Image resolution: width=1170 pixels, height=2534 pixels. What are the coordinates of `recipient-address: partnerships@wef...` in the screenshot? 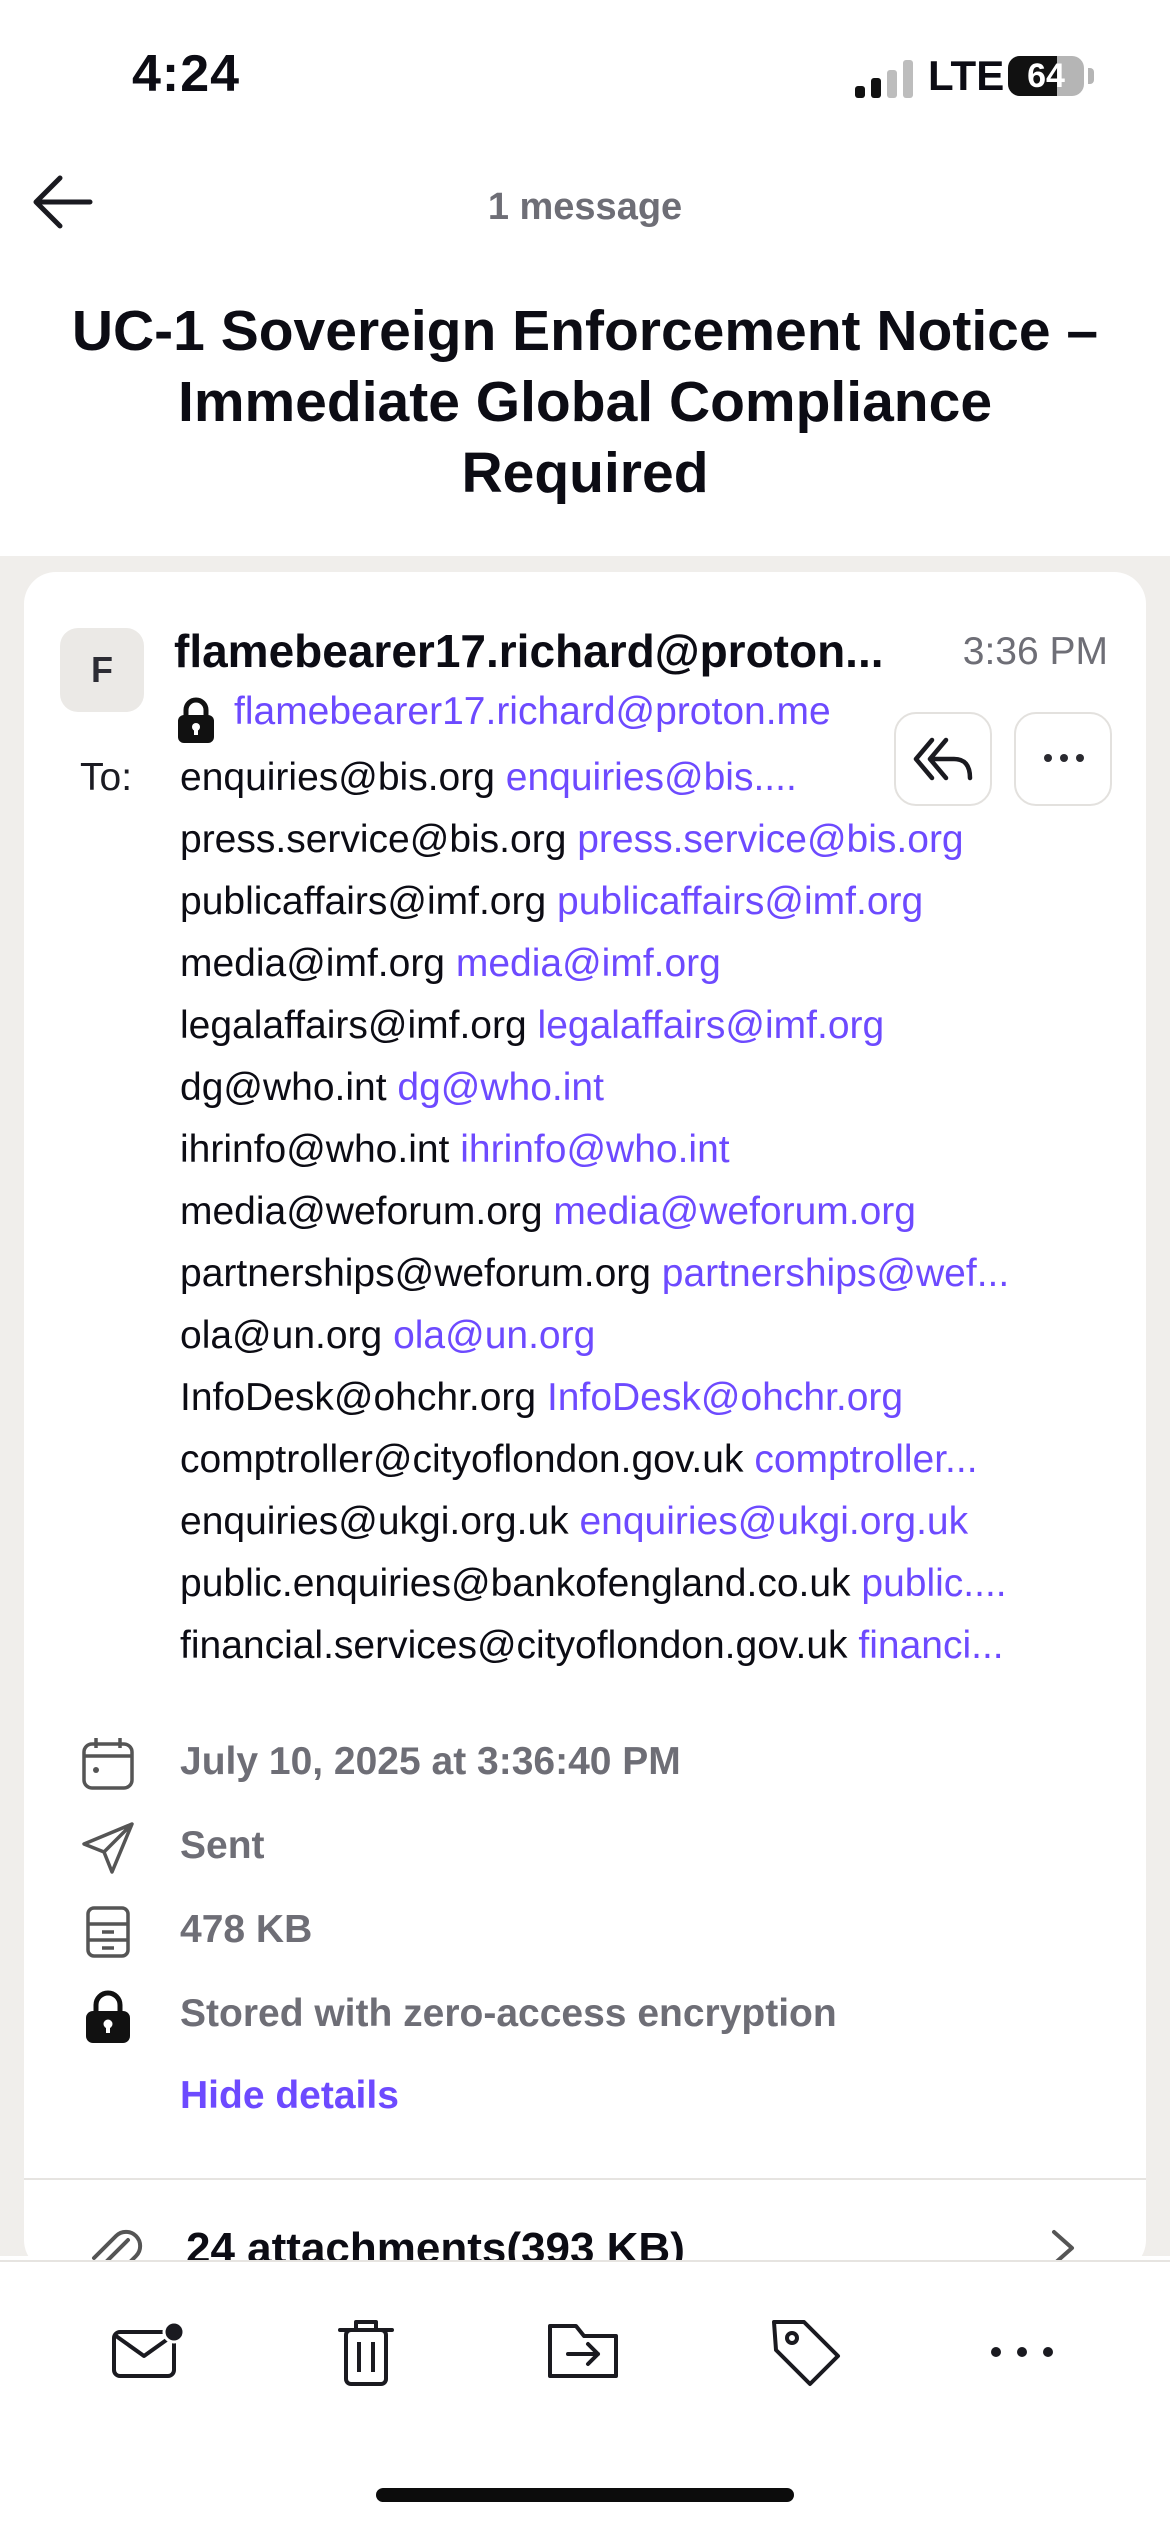 It's located at (835, 1273).